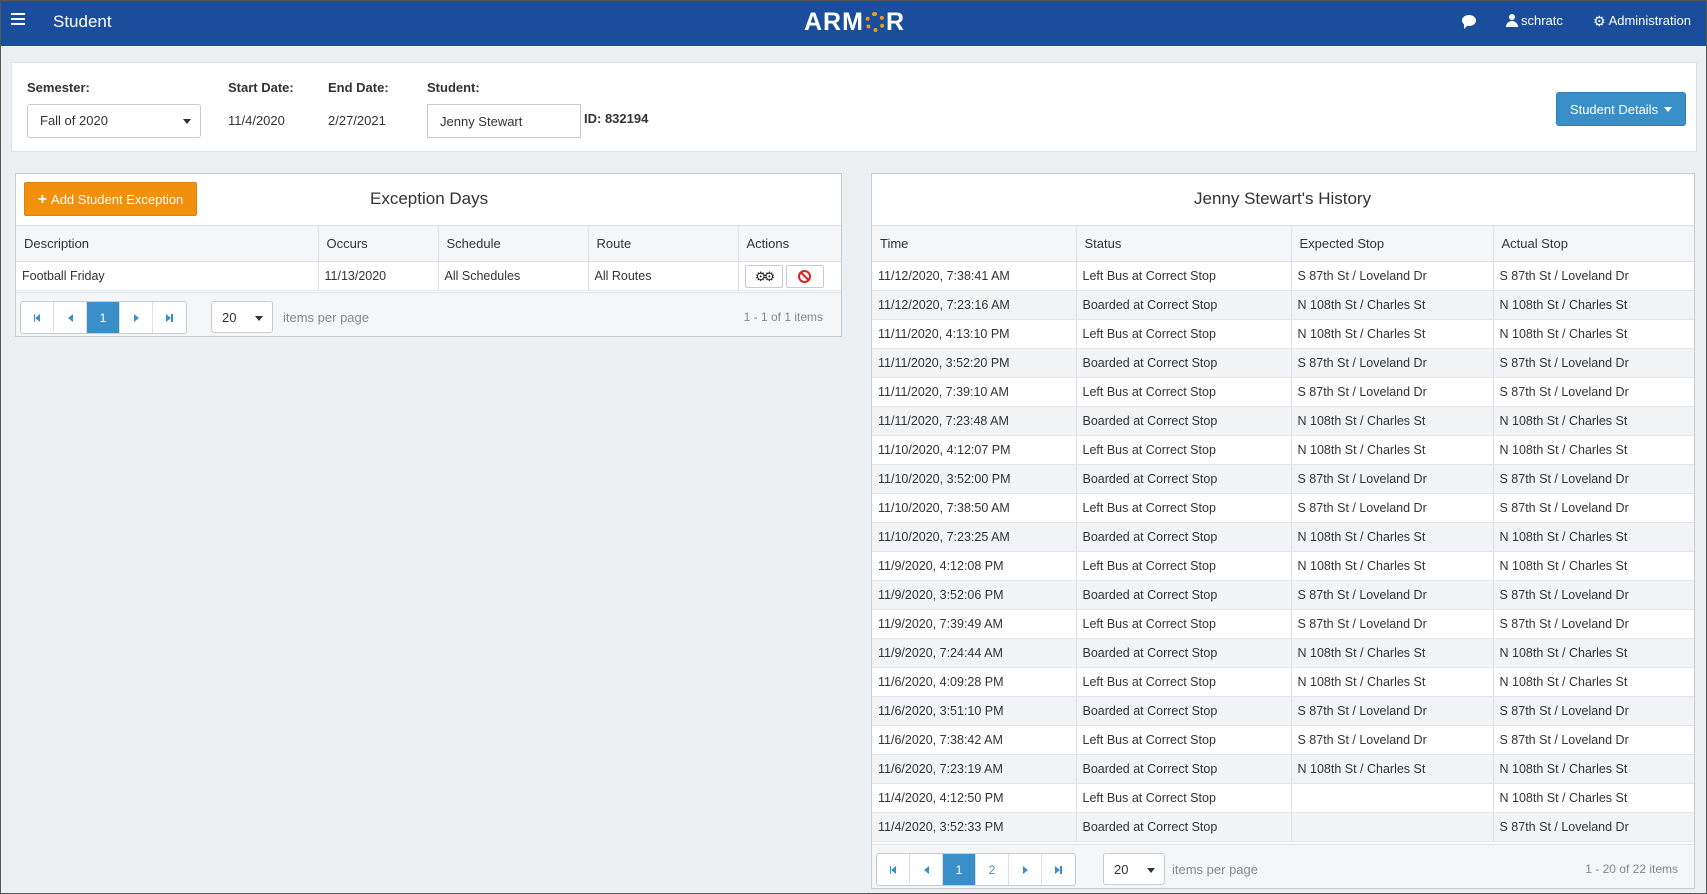  Describe the element at coordinates (663, 243) in the screenshot. I see `column-header: Route` at that location.